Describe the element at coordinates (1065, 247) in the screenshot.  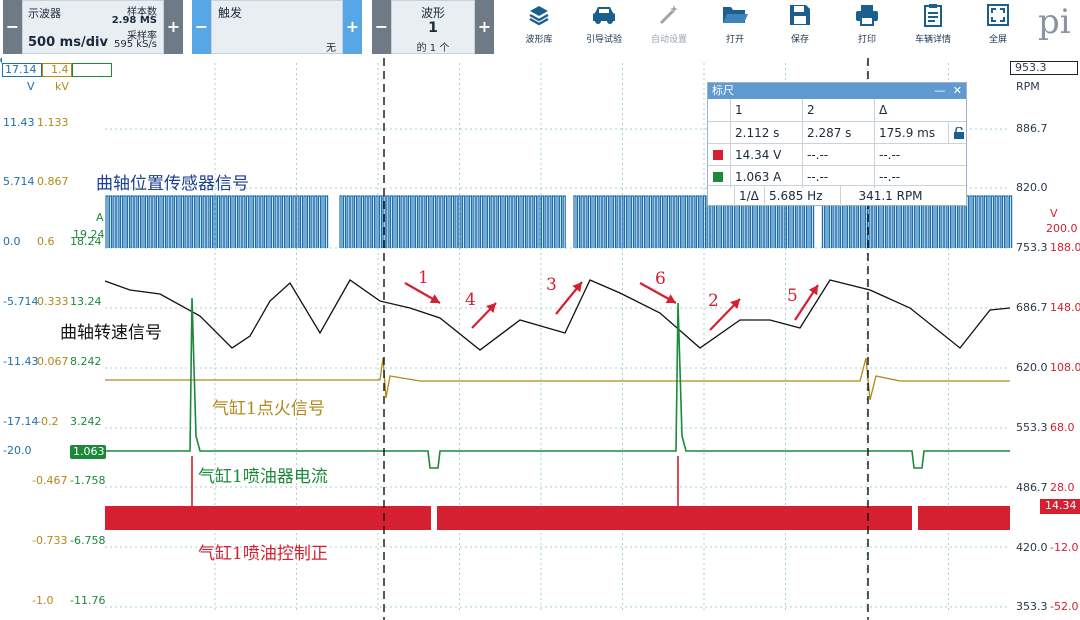
I see `right-axis-v-tick: 188.0` at that location.